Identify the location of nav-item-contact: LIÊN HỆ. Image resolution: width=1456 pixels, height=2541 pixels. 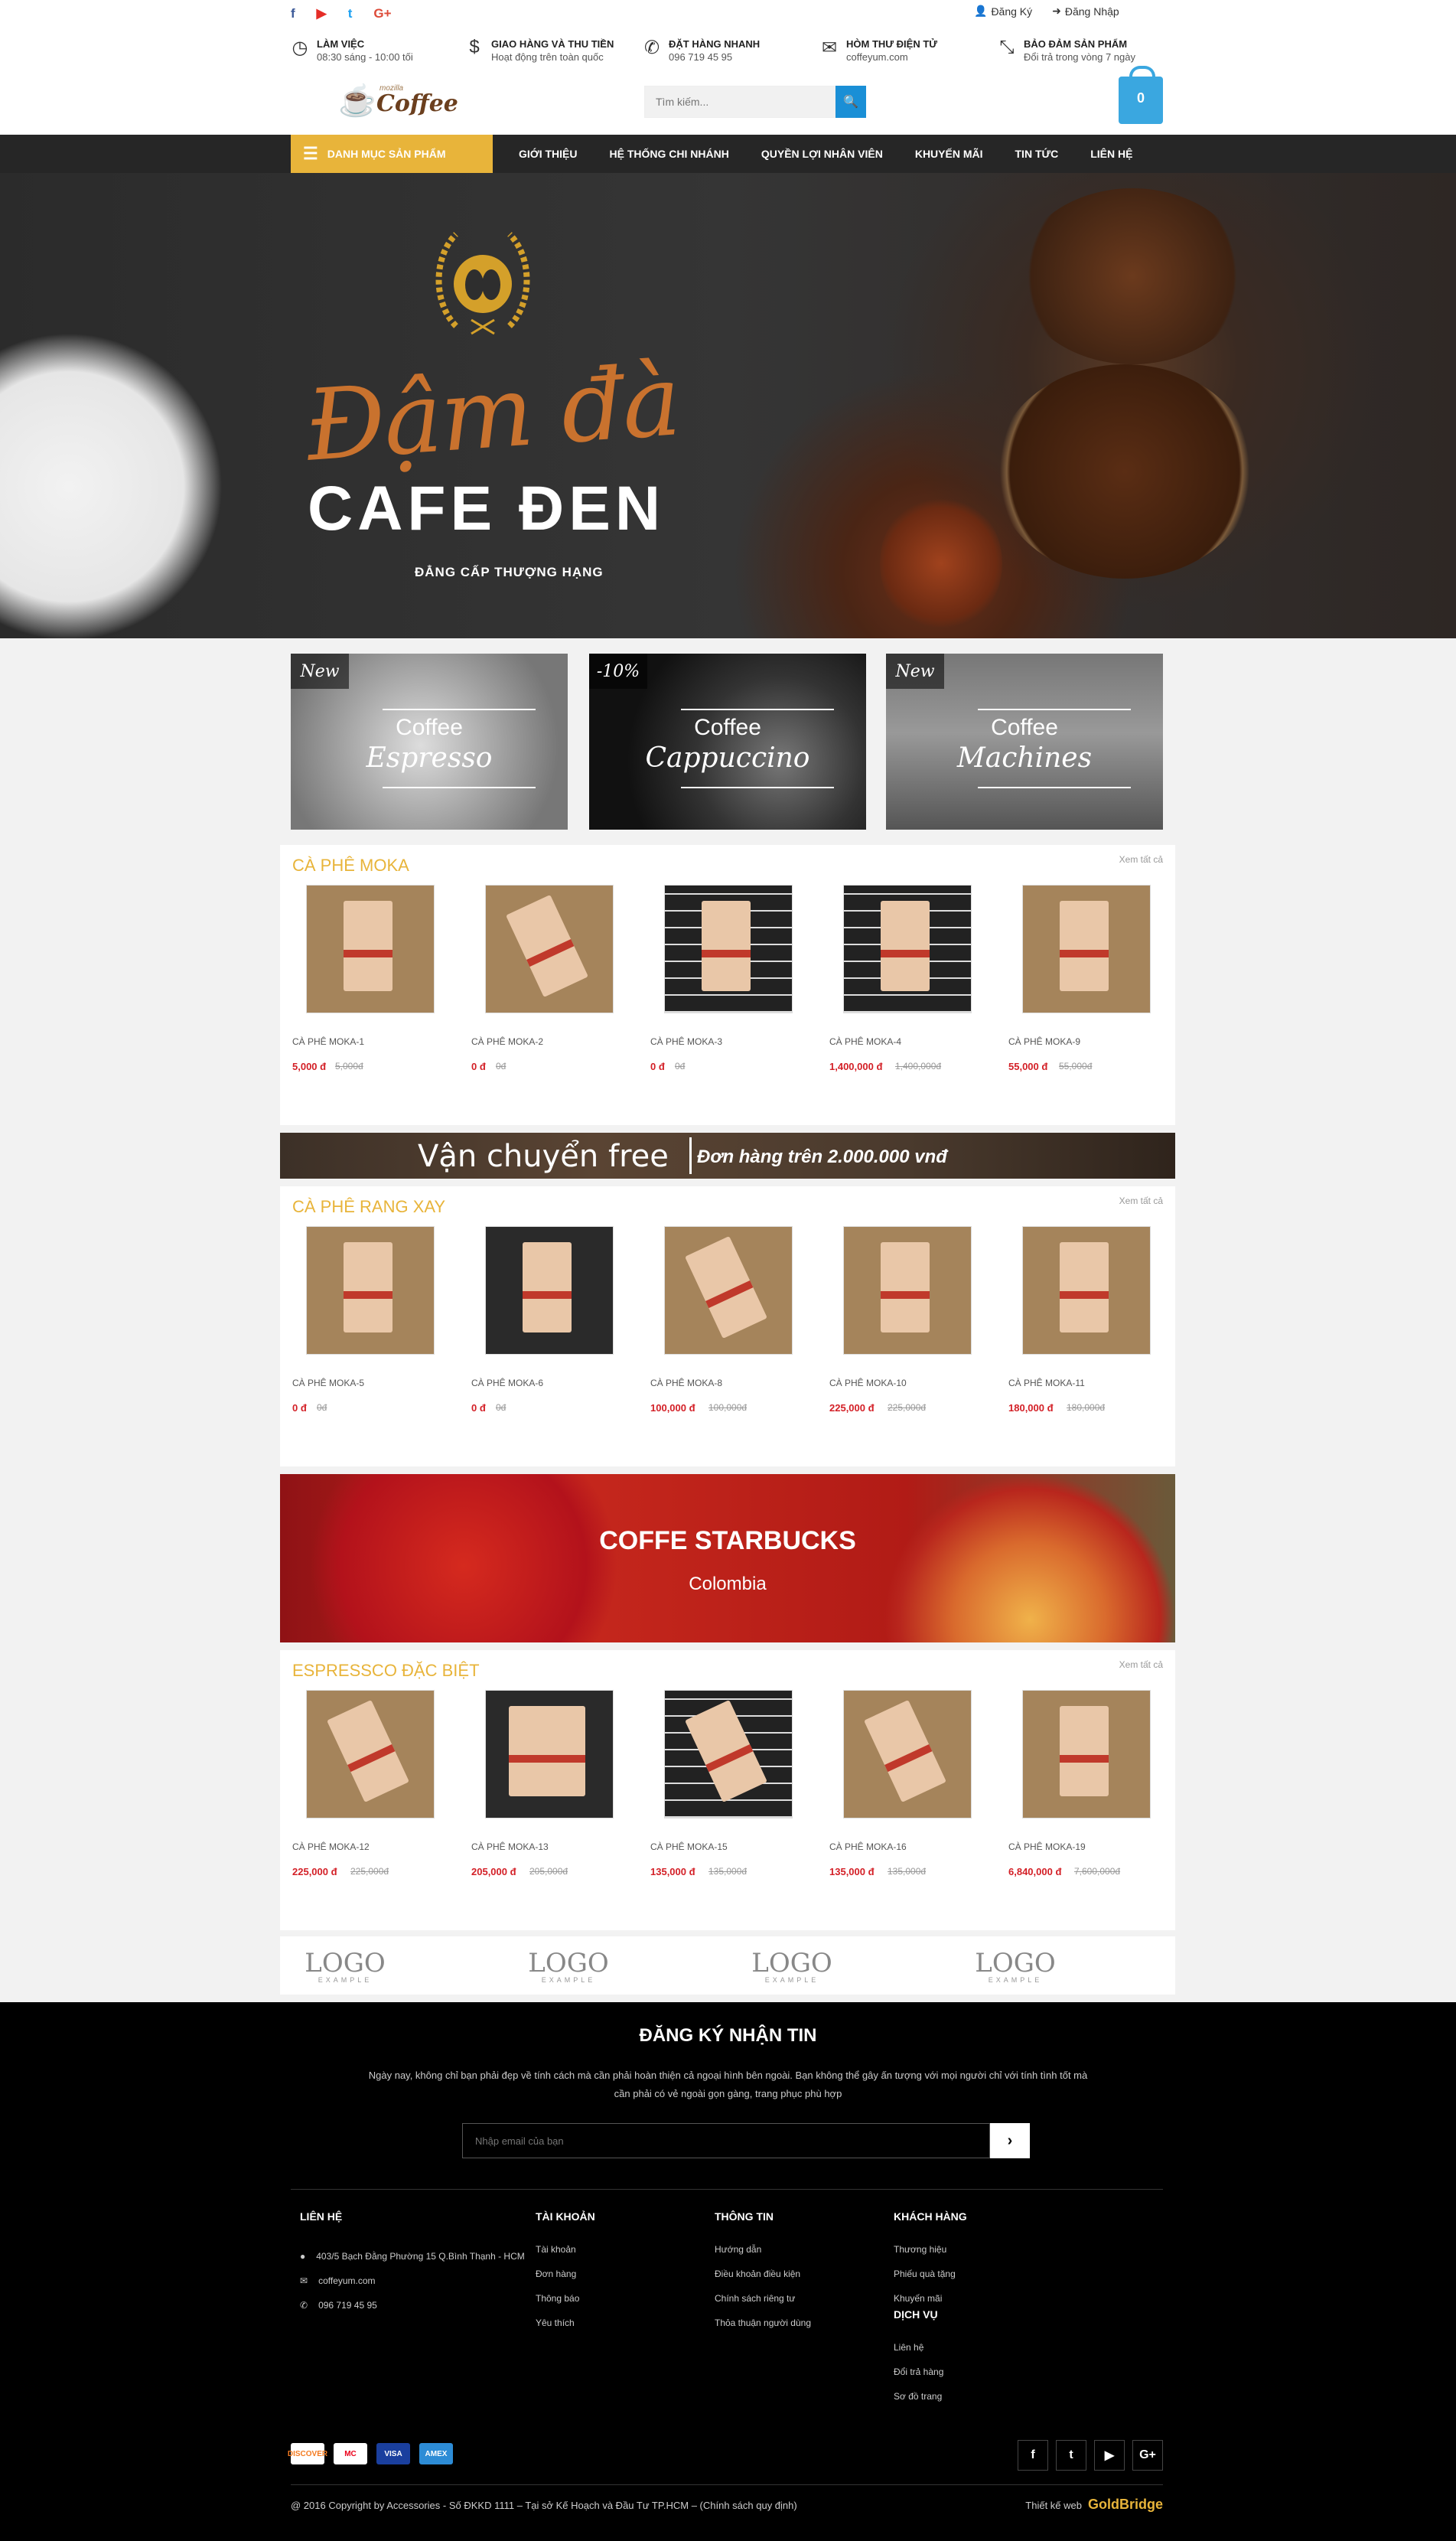
(1111, 154).